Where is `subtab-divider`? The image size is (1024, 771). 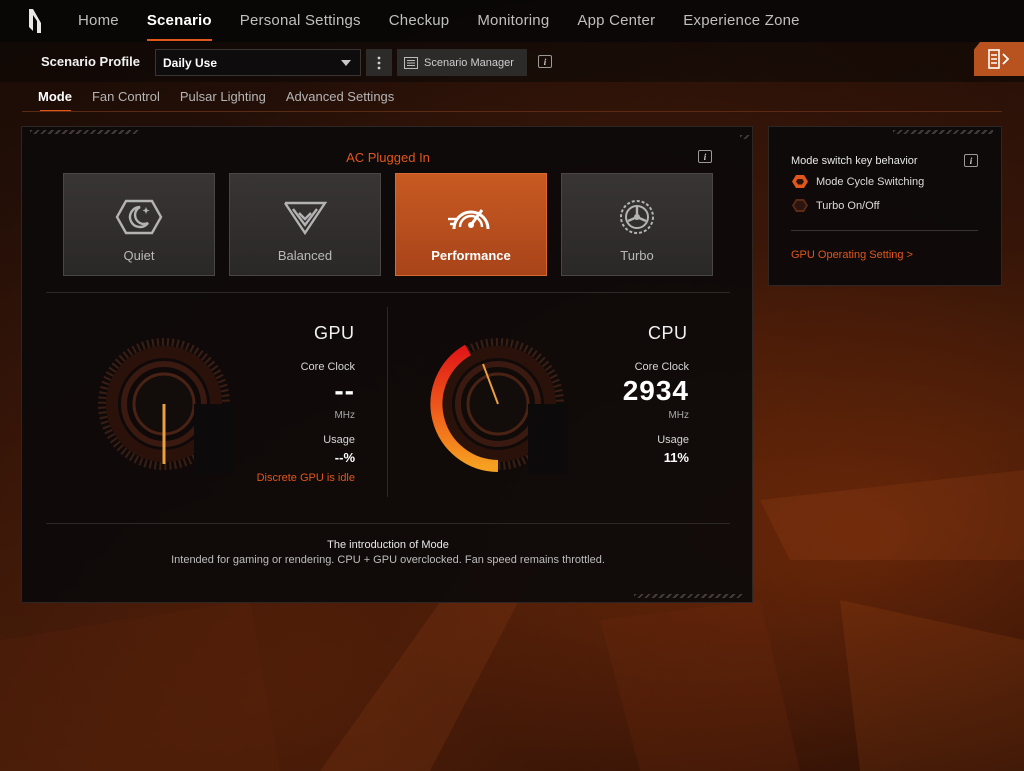
subtab-divider is located at coordinates (512, 111).